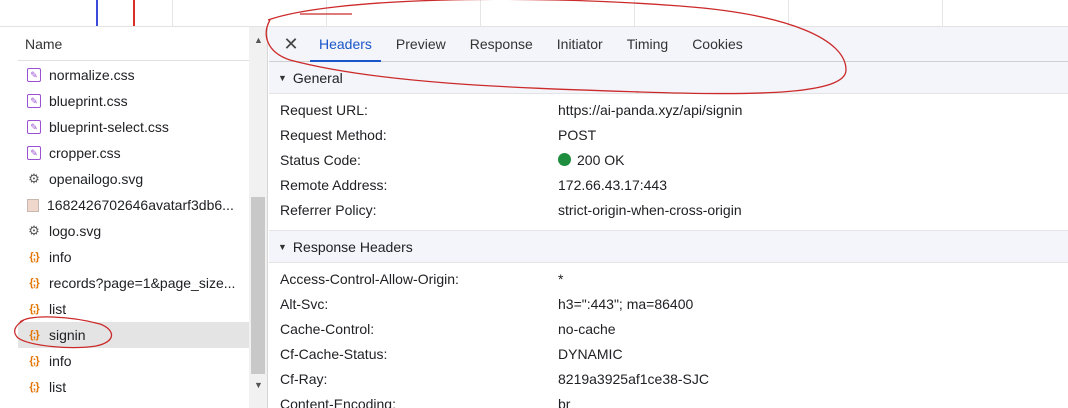 The height and width of the screenshot is (408, 1068). I want to click on header-value: POST, so click(577, 135).